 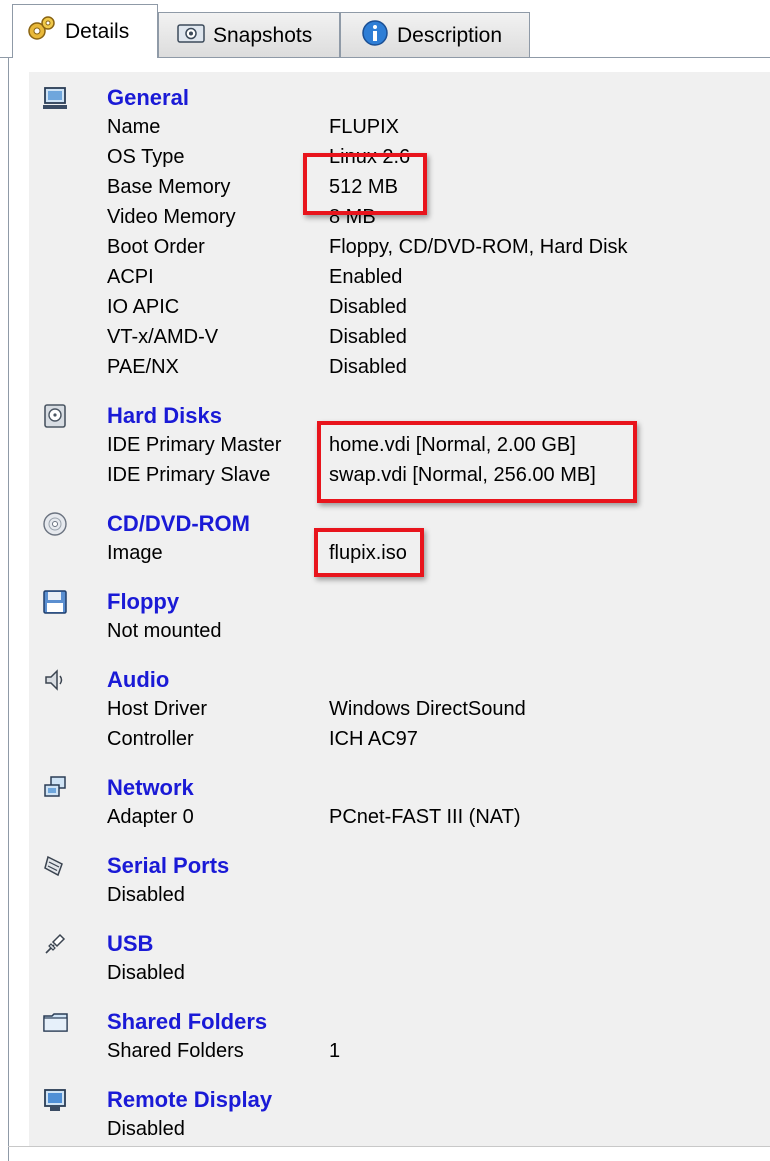 What do you see at coordinates (263, 35) in the screenshot?
I see `tab-snapshots-label: Snapshots` at bounding box center [263, 35].